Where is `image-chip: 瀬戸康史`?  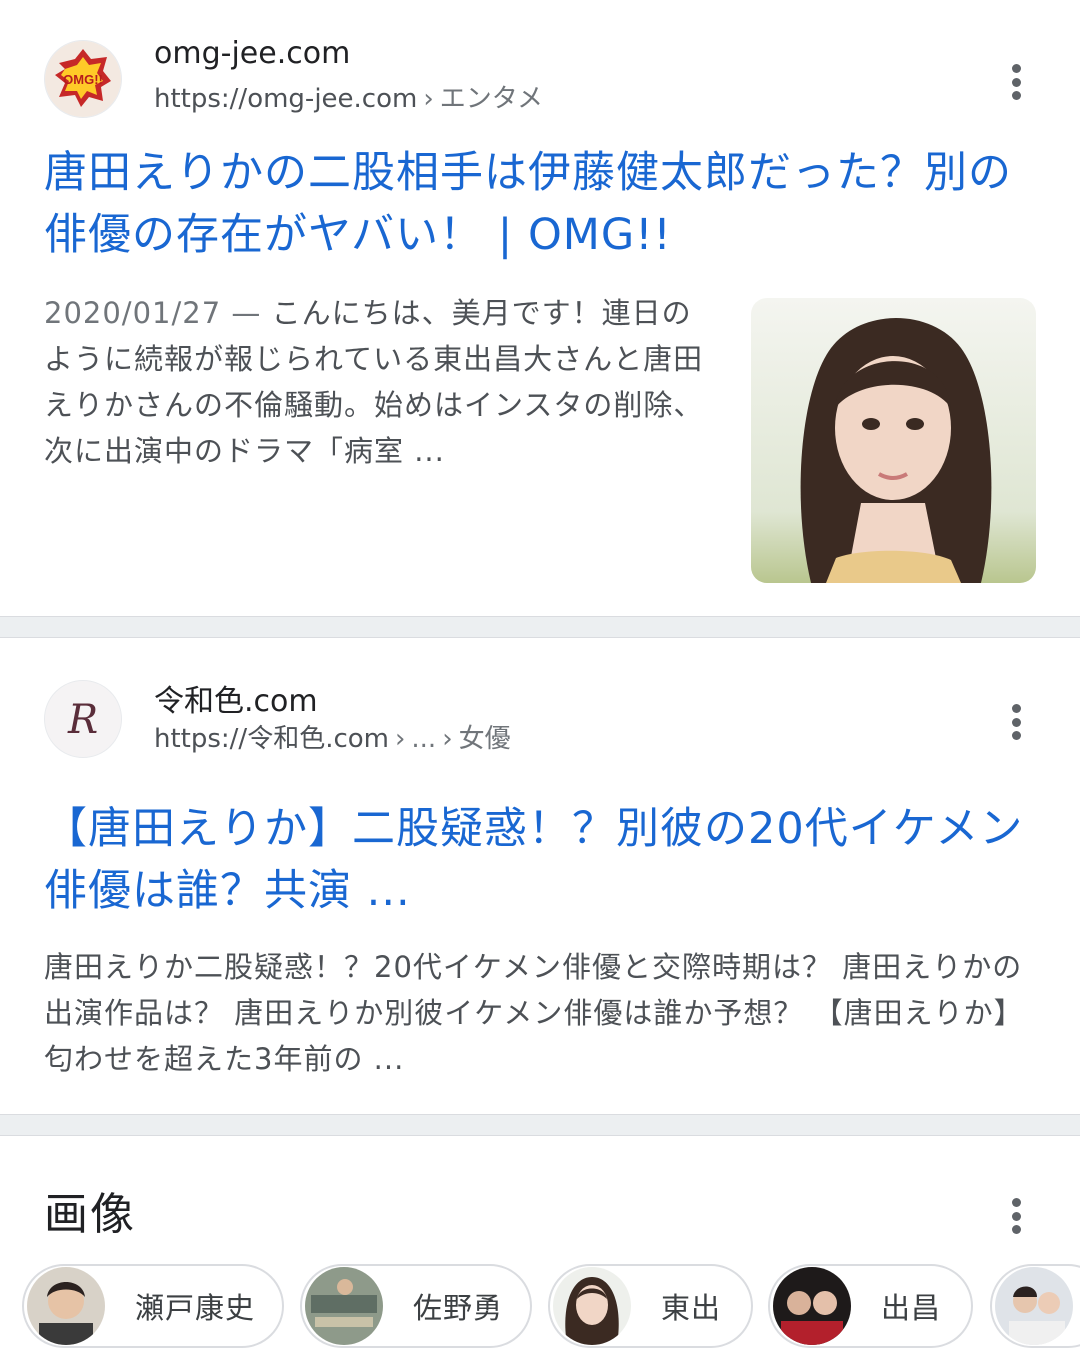 image-chip: 瀬戸康史 is located at coordinates (153, 1306).